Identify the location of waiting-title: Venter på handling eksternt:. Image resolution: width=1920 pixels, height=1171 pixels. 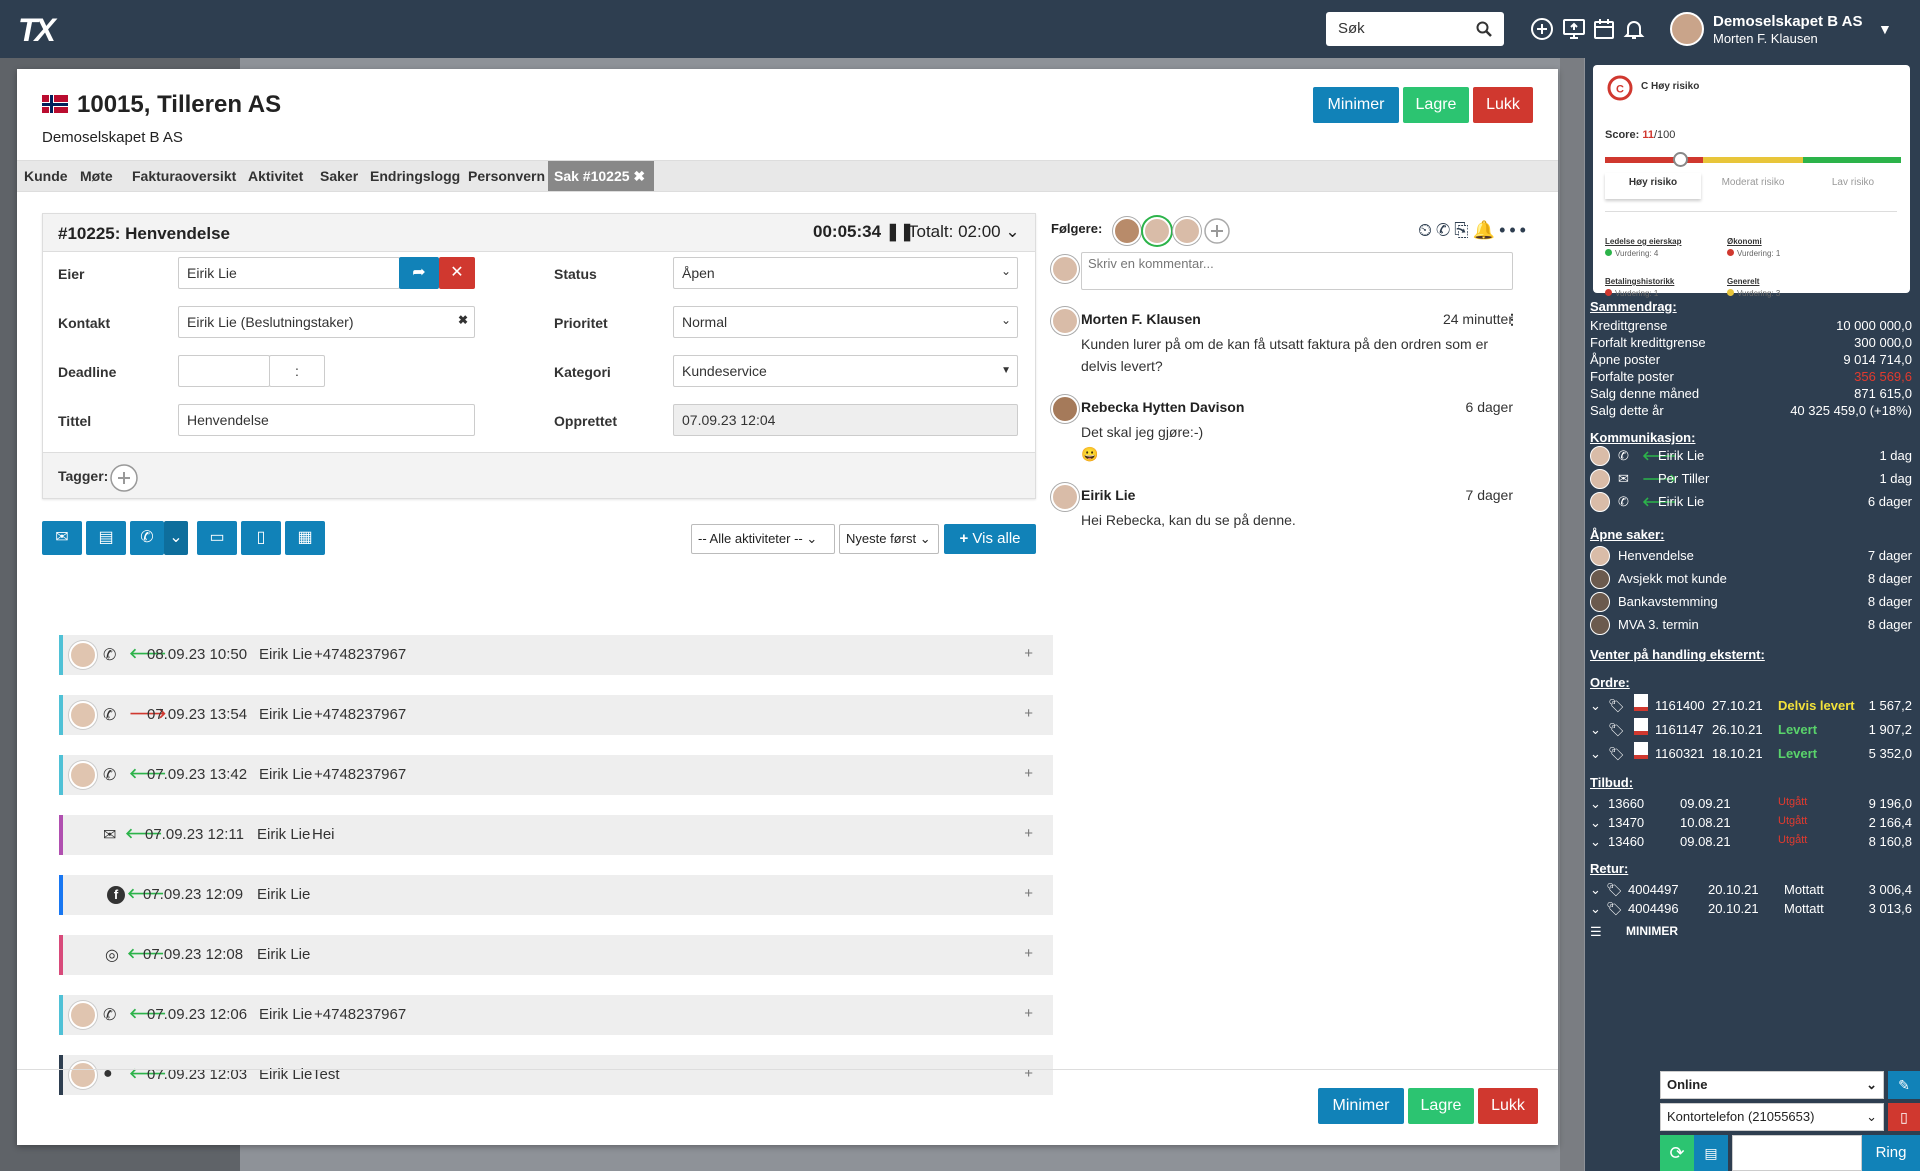
(1677, 654).